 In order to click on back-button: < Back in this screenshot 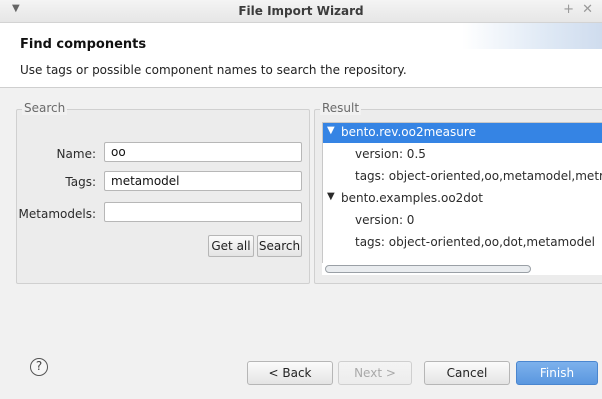, I will do `click(290, 373)`.